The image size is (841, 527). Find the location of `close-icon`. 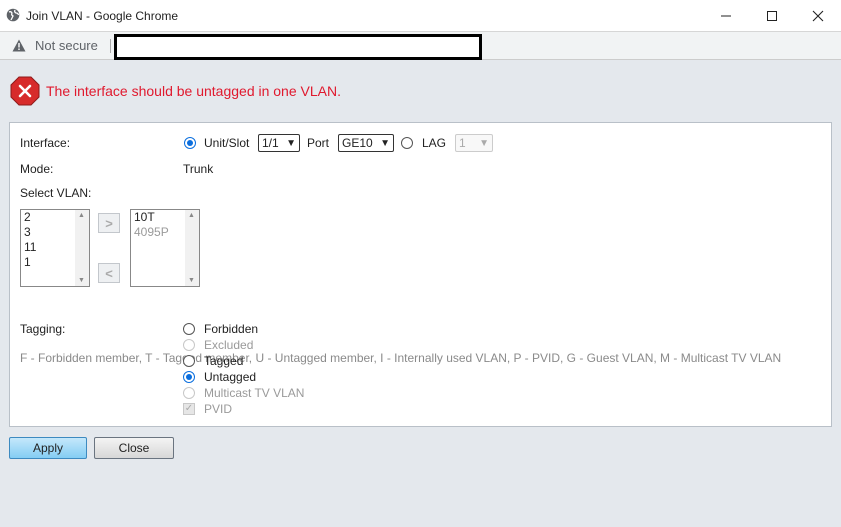

close-icon is located at coordinates (818, 15).